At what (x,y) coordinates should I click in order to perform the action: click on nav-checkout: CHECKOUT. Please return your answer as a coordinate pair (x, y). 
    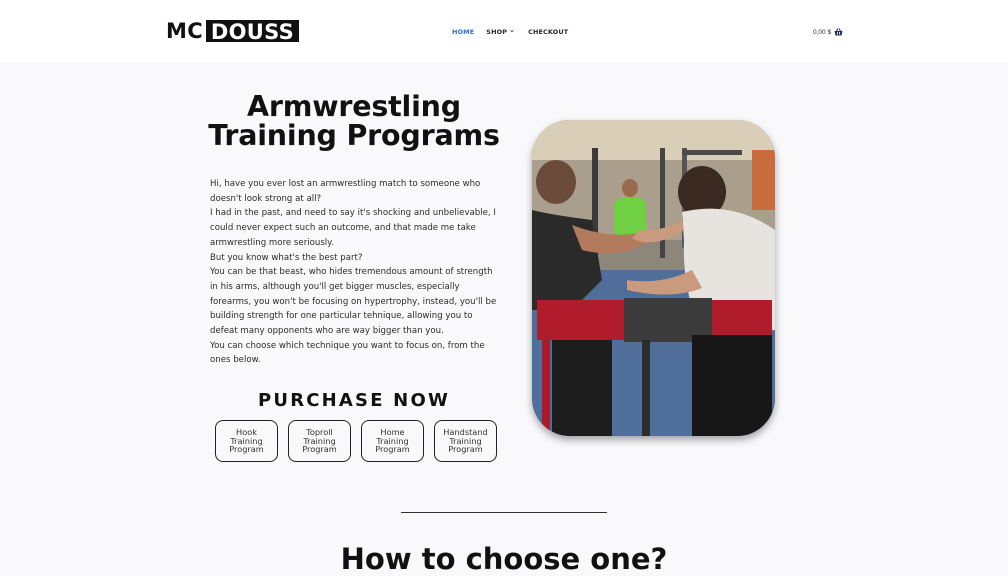
    Looking at the image, I should click on (548, 32).